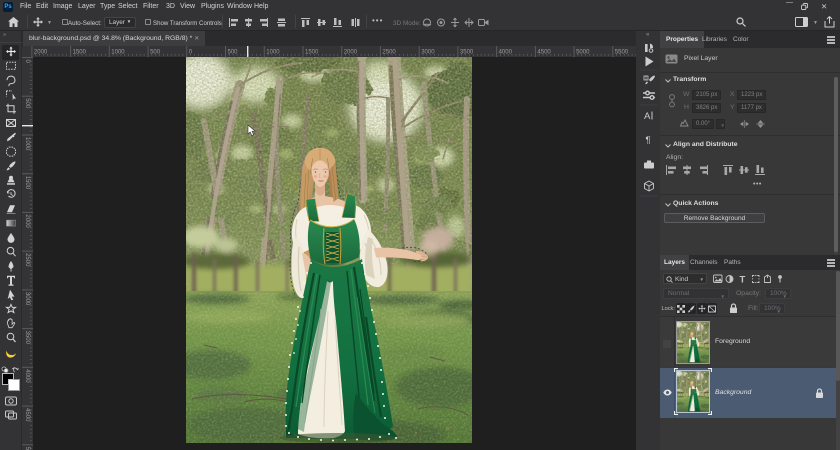 The image size is (840, 450). I want to click on svg-text: 500, so click(27, 103).